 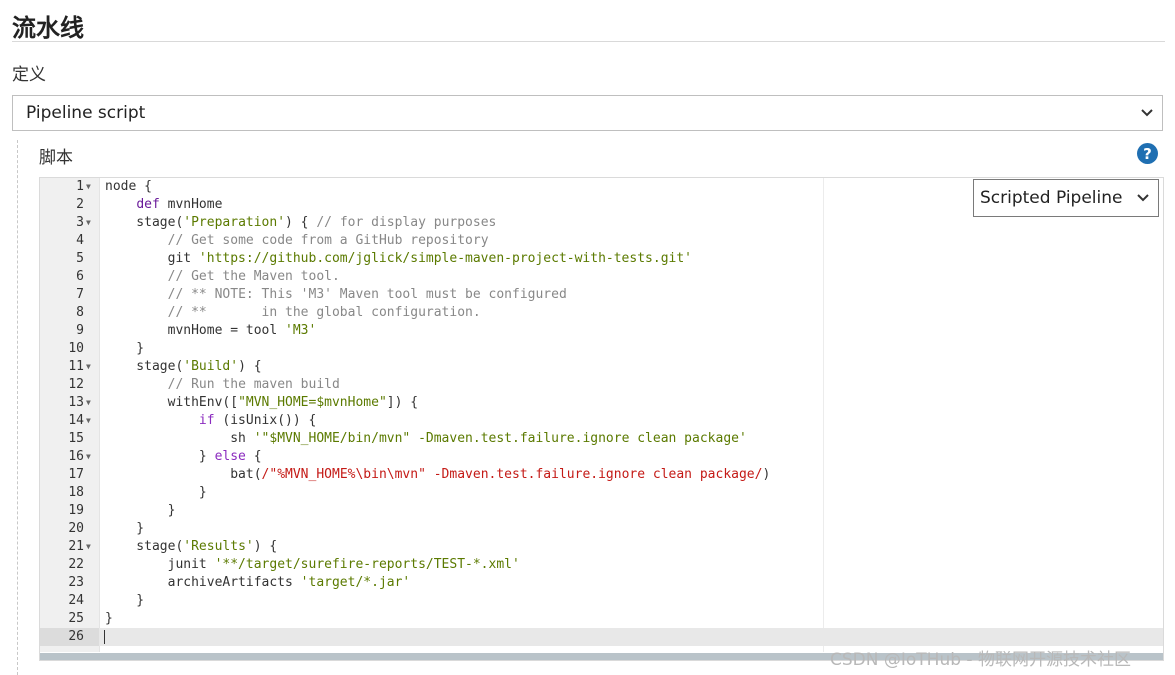 What do you see at coordinates (80, 204) in the screenshot?
I see `line-number: 2` at bounding box center [80, 204].